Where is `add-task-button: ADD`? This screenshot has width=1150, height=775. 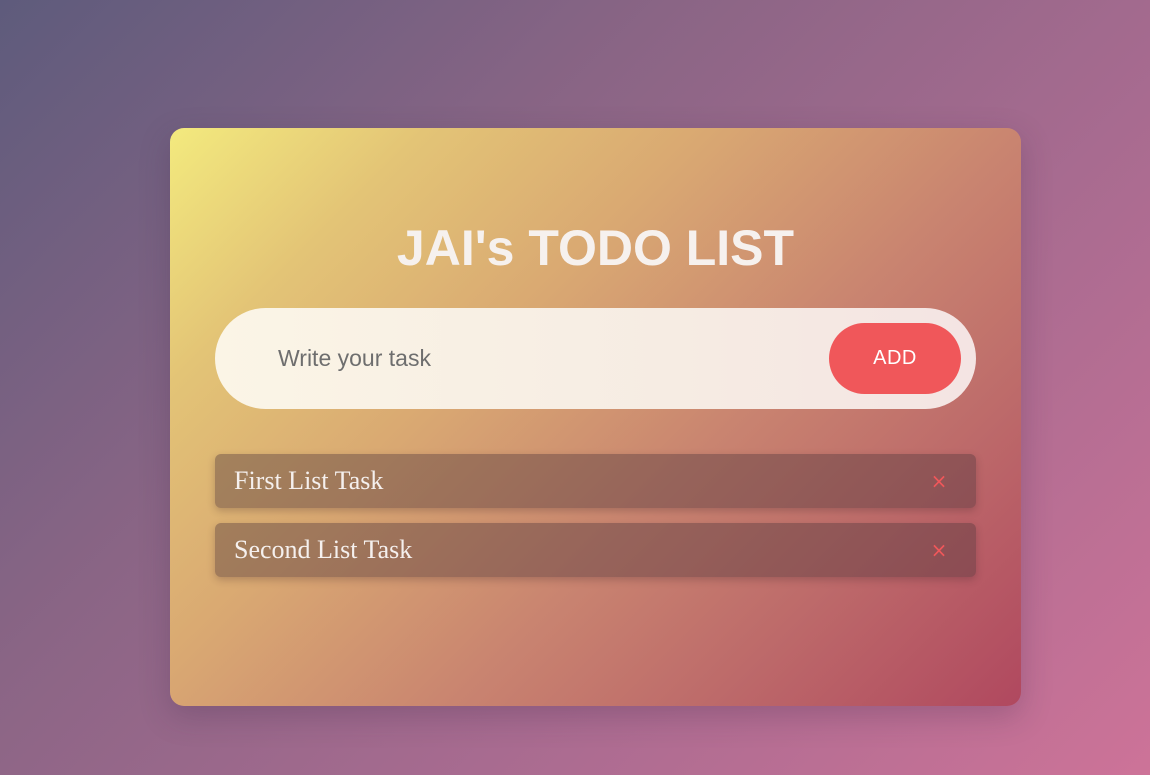 add-task-button: ADD is located at coordinates (895, 358).